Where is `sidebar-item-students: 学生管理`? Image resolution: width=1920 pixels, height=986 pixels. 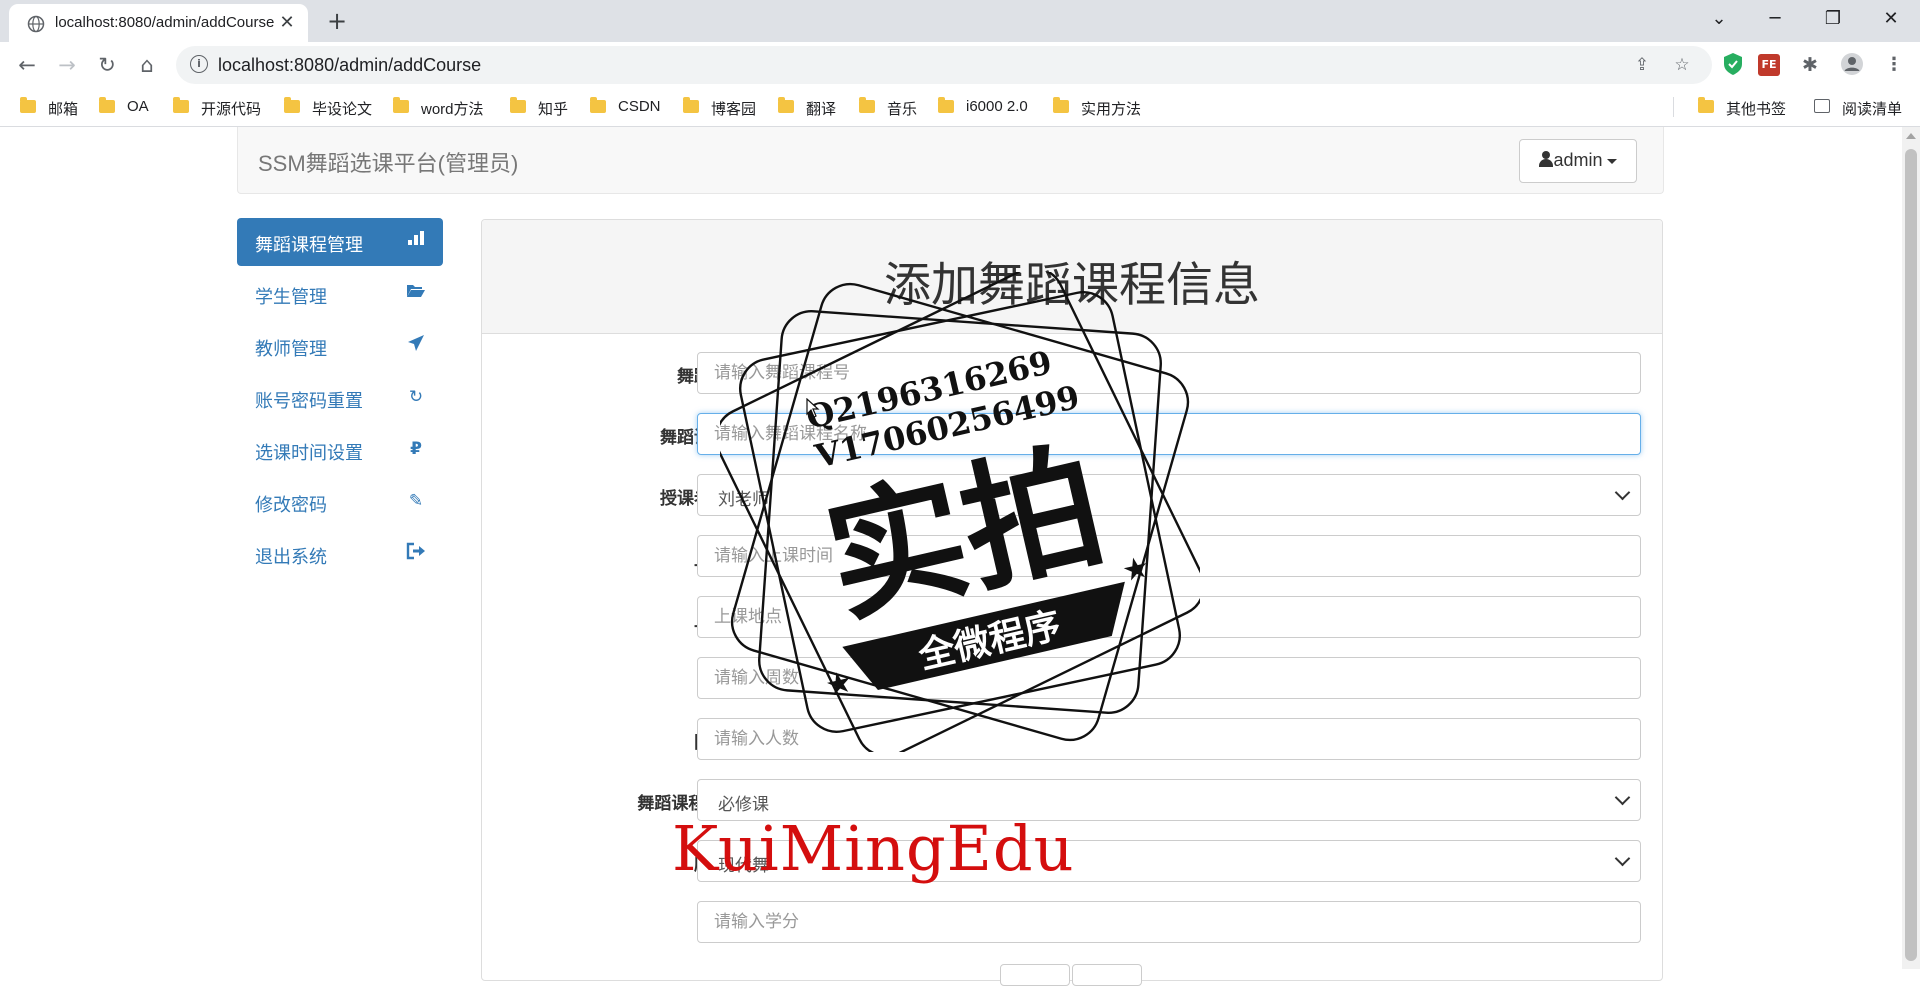
sidebar-item-students: 学生管理 is located at coordinates (340, 294).